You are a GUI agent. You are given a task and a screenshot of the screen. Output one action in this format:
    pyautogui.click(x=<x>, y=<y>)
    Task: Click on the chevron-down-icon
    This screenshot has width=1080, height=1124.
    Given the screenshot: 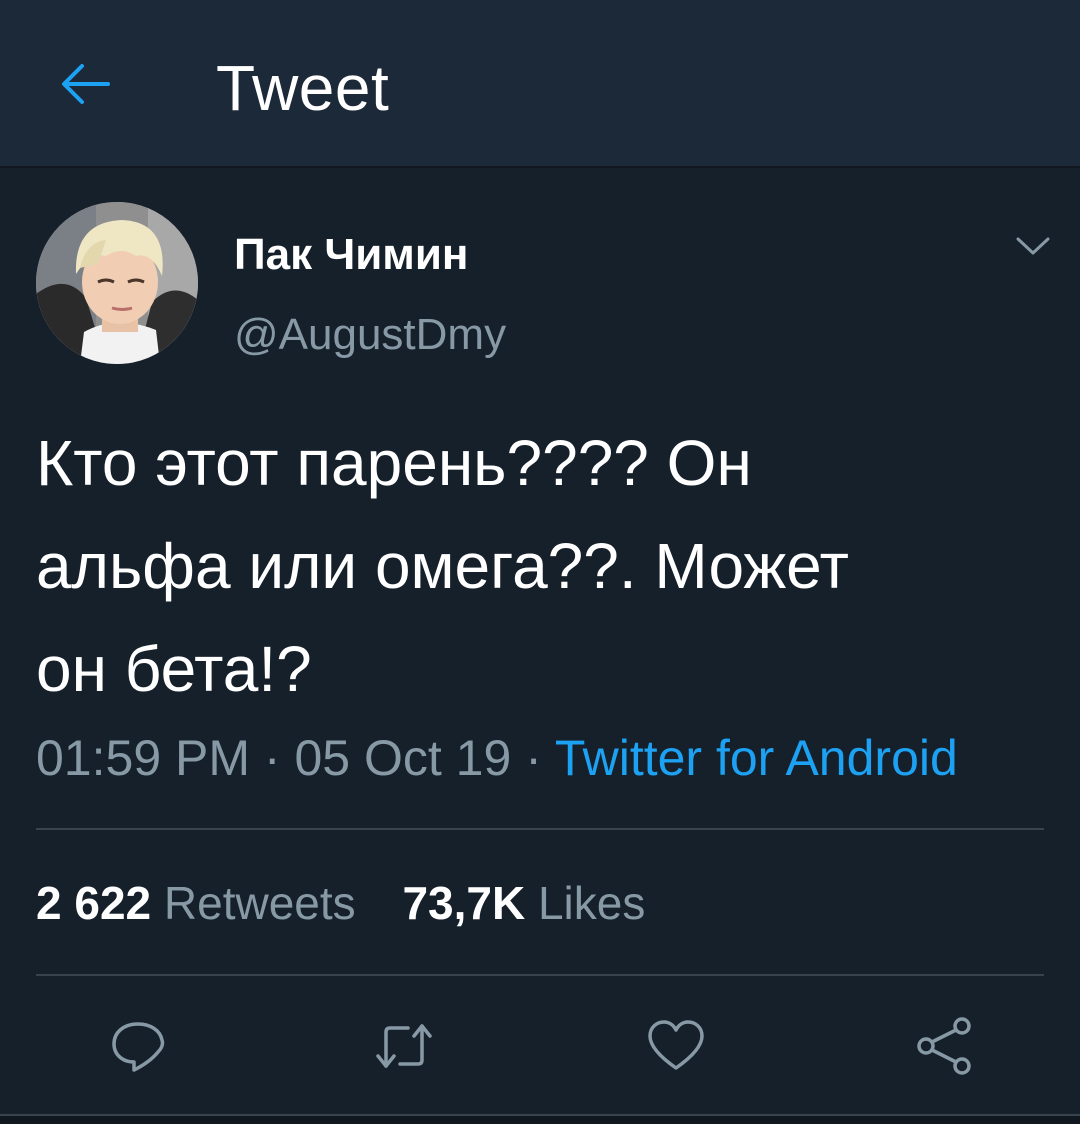 What is the action you would take?
    pyautogui.click(x=1033, y=246)
    